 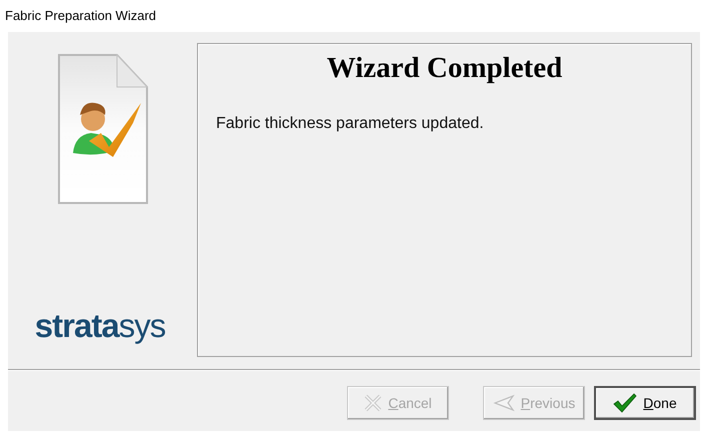 I want to click on x-icon, so click(x=373, y=403).